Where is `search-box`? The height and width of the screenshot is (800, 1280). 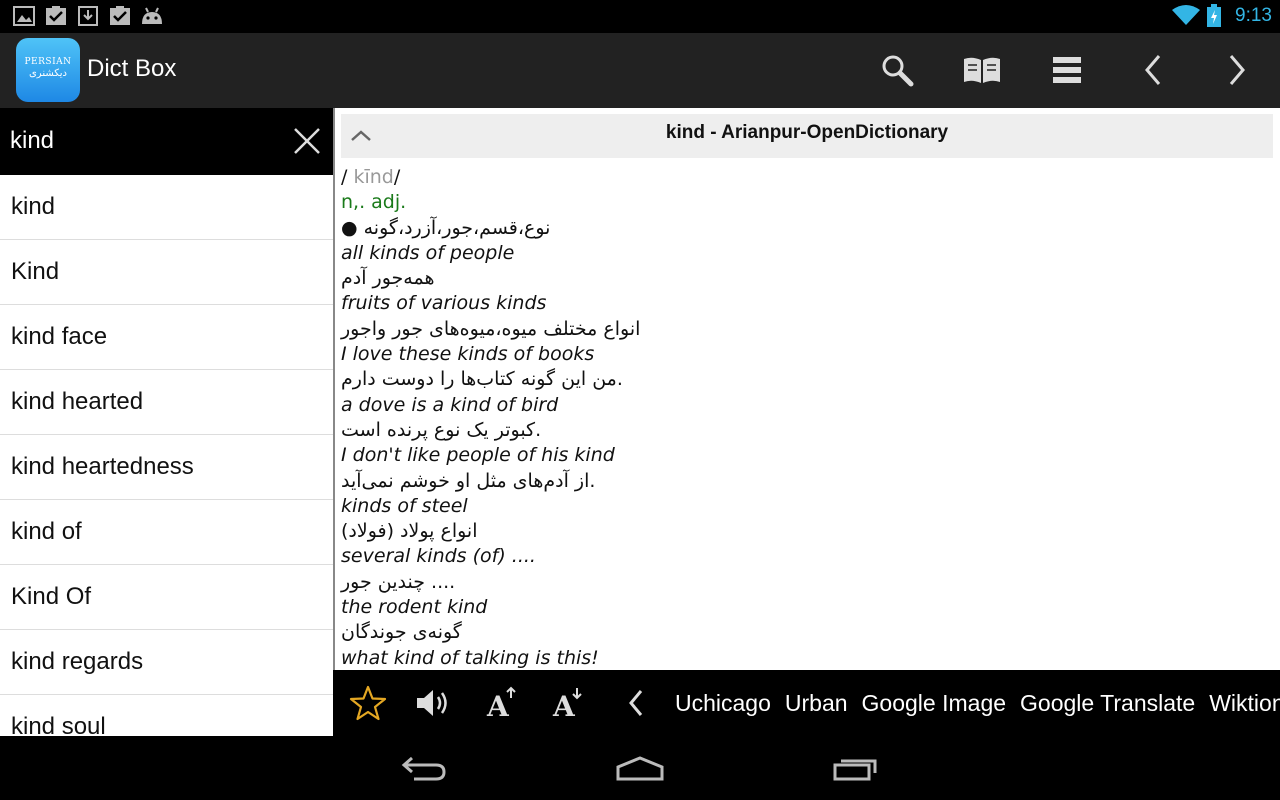 search-box is located at coordinates (166, 141).